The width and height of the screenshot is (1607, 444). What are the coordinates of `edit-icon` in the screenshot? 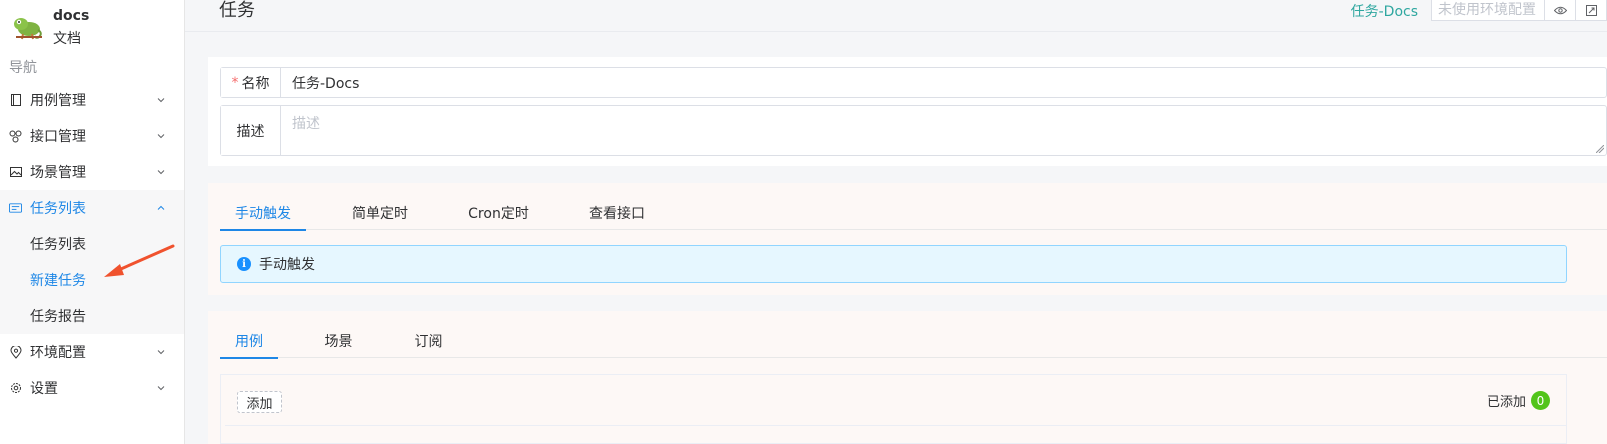 It's located at (1591, 10).